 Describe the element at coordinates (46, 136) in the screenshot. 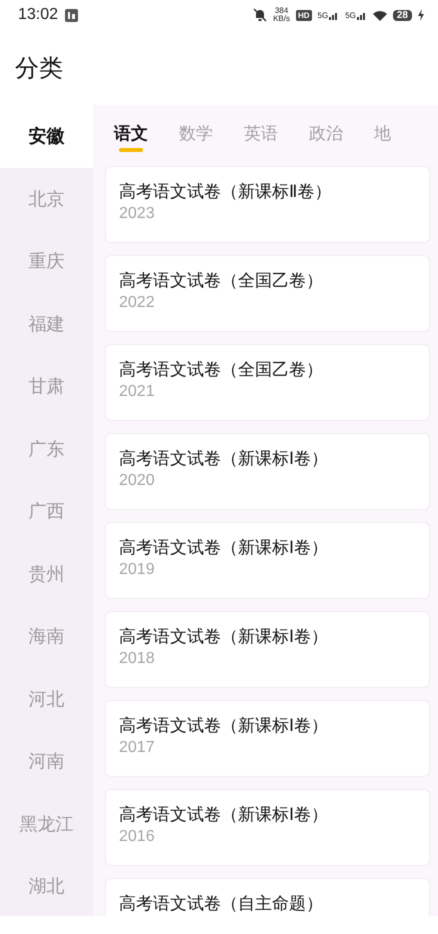

I see `province-item: 安徽` at that location.